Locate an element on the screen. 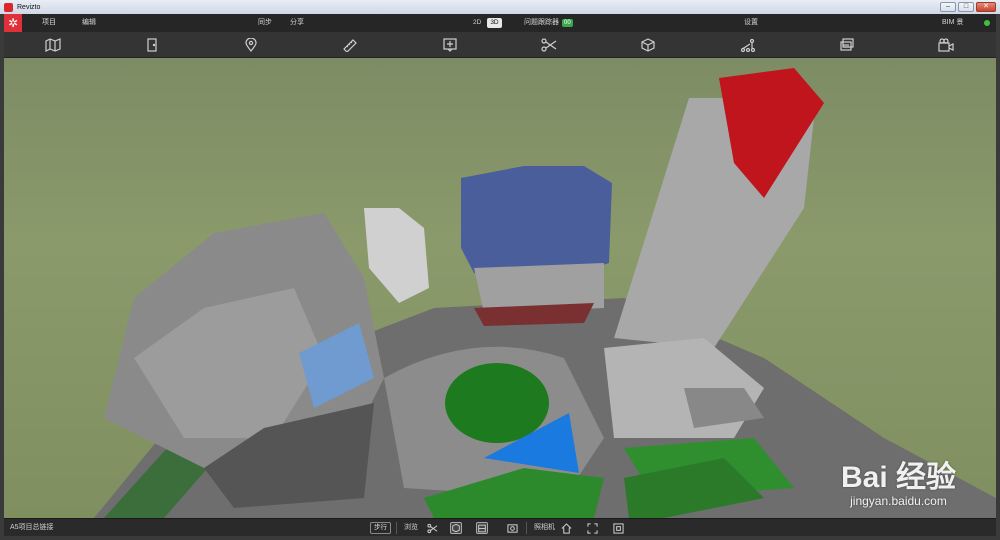  close-button: ✕ is located at coordinates (986, 7).